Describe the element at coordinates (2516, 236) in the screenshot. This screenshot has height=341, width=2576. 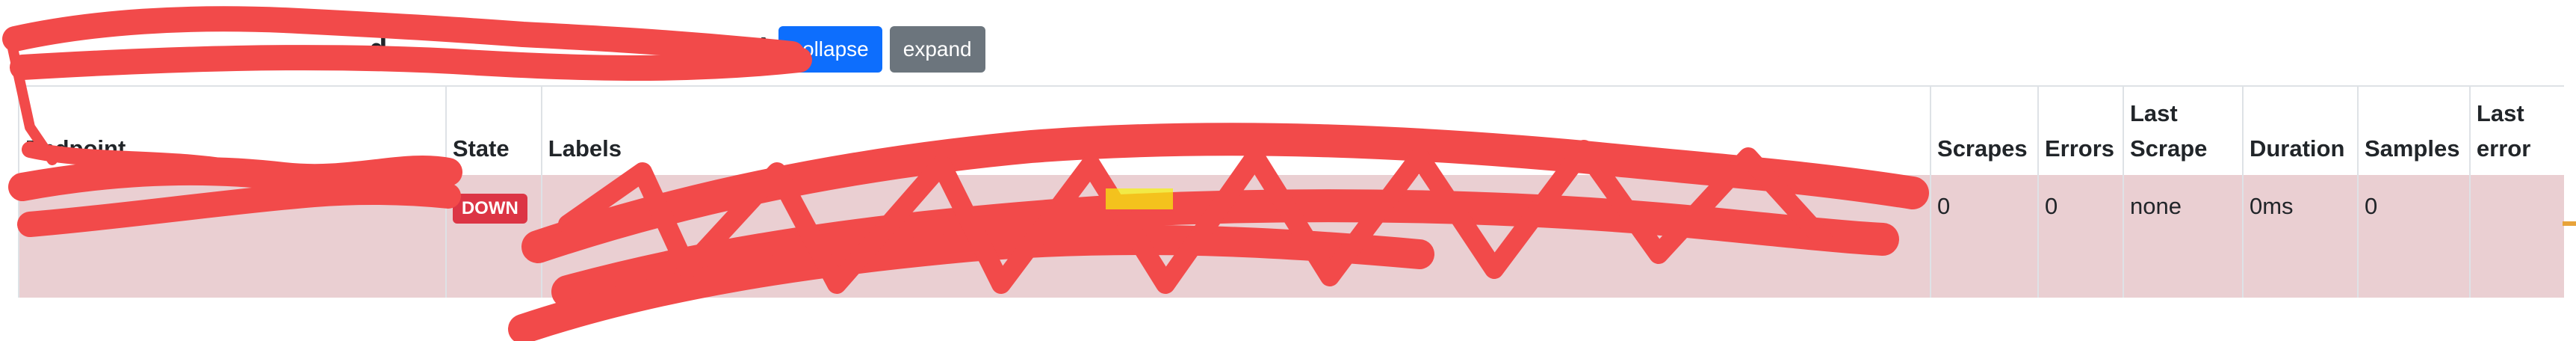
I see `last-error-cell` at that location.